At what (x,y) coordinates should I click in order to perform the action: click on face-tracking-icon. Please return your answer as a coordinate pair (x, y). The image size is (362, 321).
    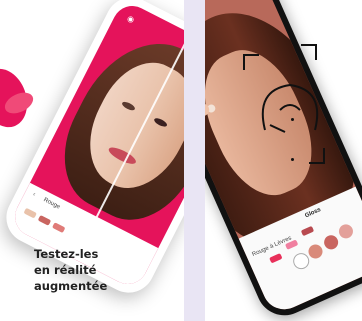
    Looking at the image, I should click on (290, 108).